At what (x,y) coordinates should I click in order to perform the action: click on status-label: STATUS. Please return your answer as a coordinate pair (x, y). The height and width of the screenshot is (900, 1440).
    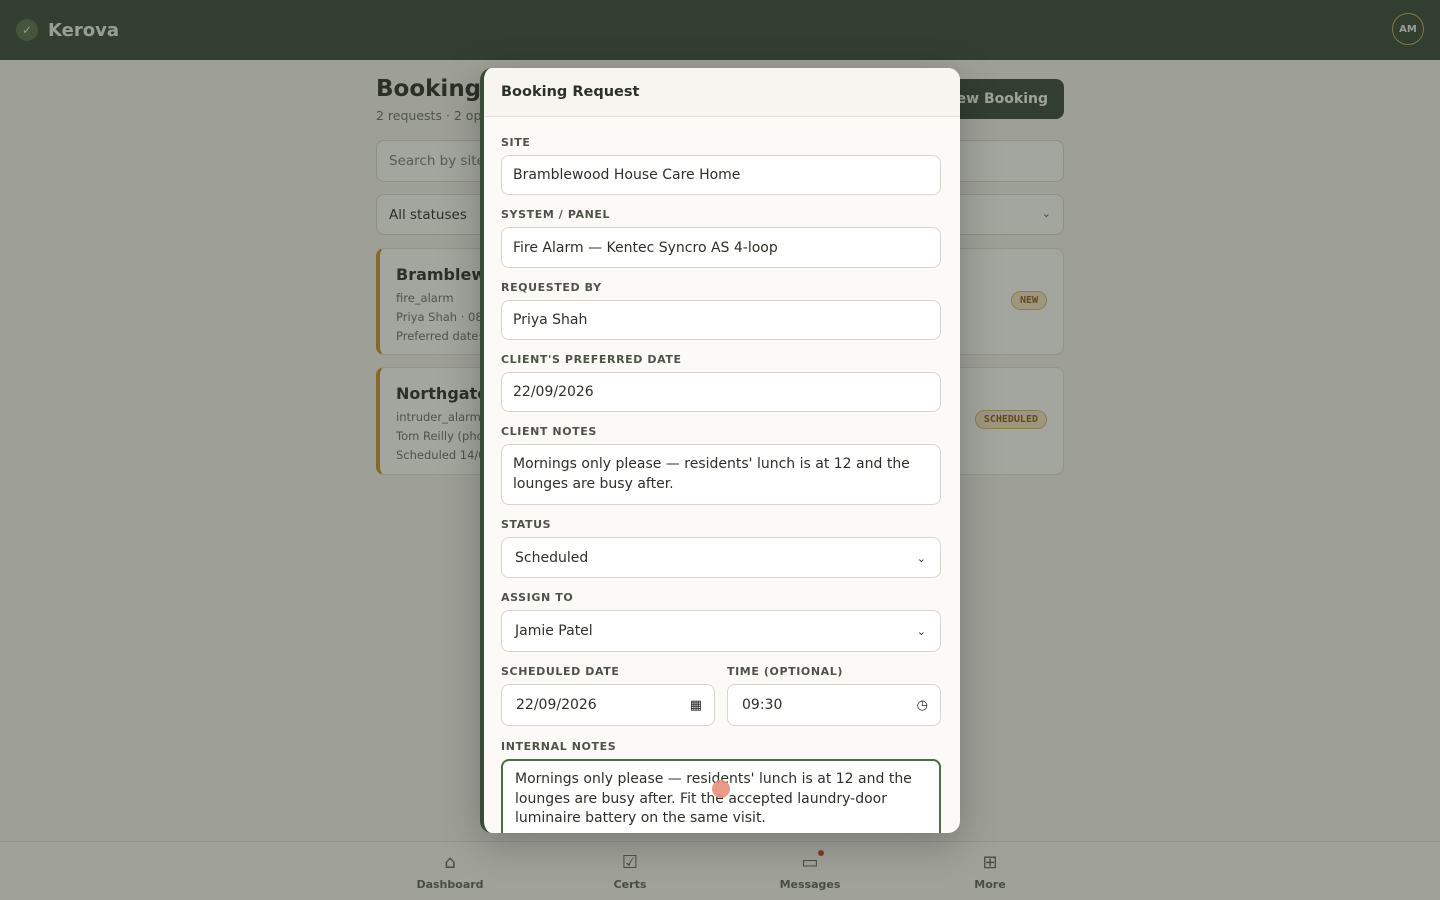
    Looking at the image, I should click on (526, 524).